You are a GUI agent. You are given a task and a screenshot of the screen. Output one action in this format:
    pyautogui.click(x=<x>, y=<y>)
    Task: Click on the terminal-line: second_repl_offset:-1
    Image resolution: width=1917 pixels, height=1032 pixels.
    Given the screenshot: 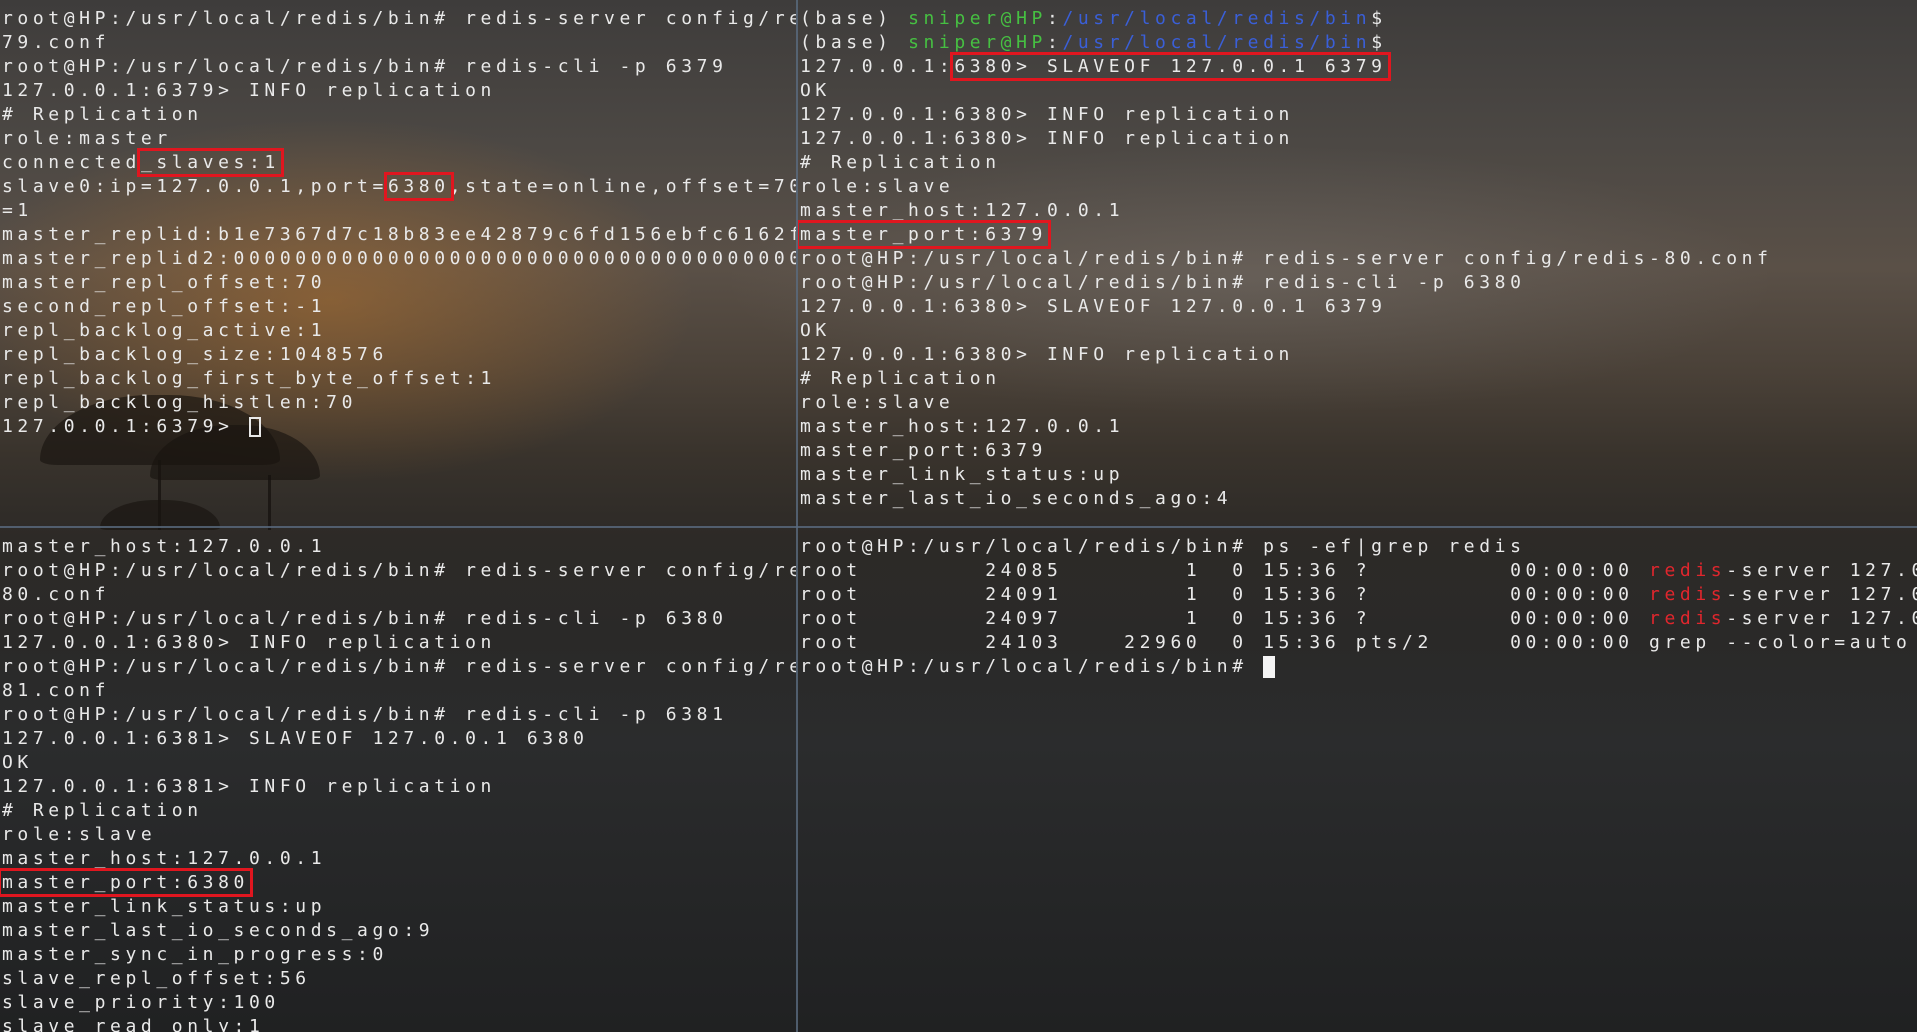 What is the action you would take?
    pyautogui.click(x=164, y=306)
    